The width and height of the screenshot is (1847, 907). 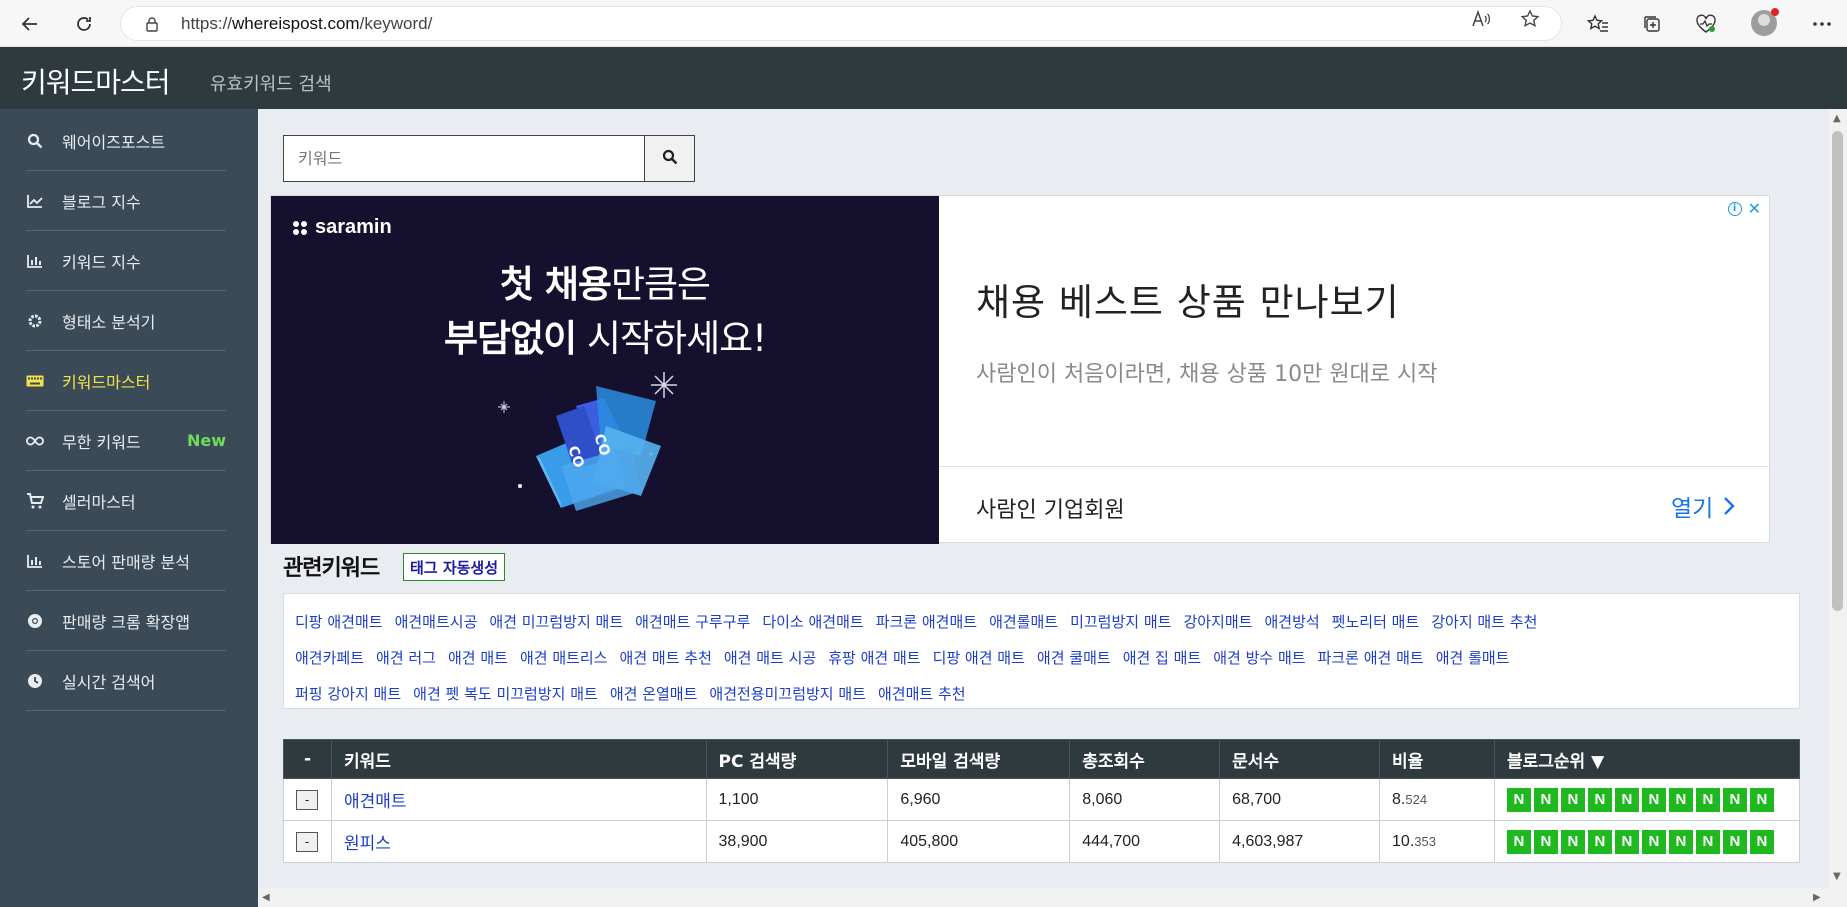 I want to click on brand-title: 키워드마스터, so click(x=96, y=81).